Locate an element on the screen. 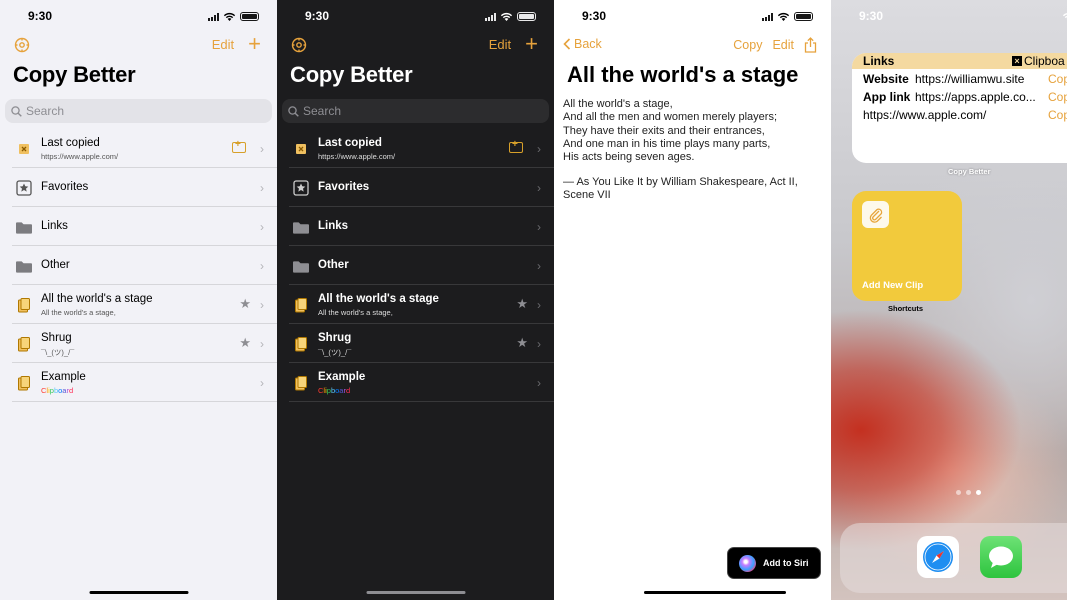 This screenshot has height=600, width=1067. back-button: Back is located at coordinates (582, 44).